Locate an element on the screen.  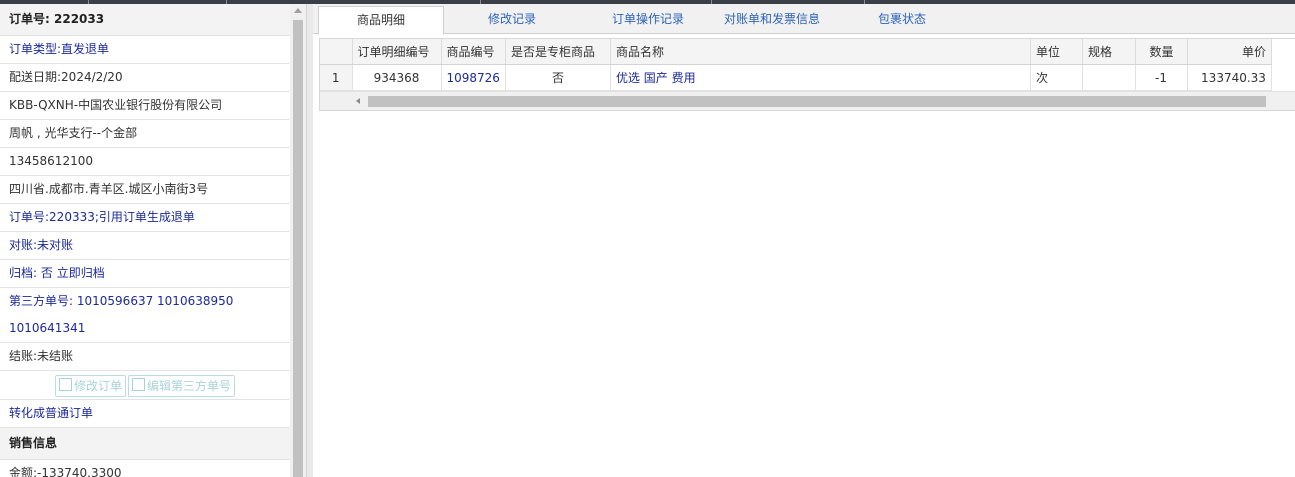
scroll-left-arrow-icon is located at coordinates (358, 101).